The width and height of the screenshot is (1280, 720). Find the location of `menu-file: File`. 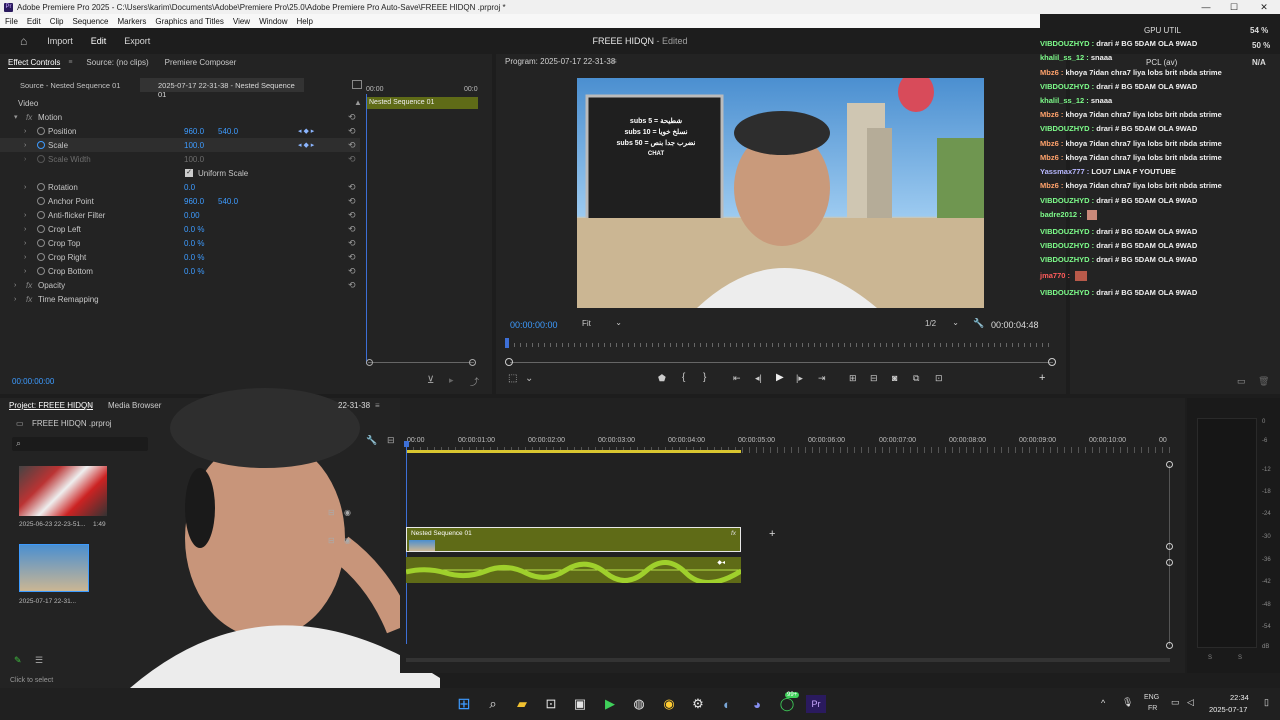

menu-file: File is located at coordinates (11, 21).